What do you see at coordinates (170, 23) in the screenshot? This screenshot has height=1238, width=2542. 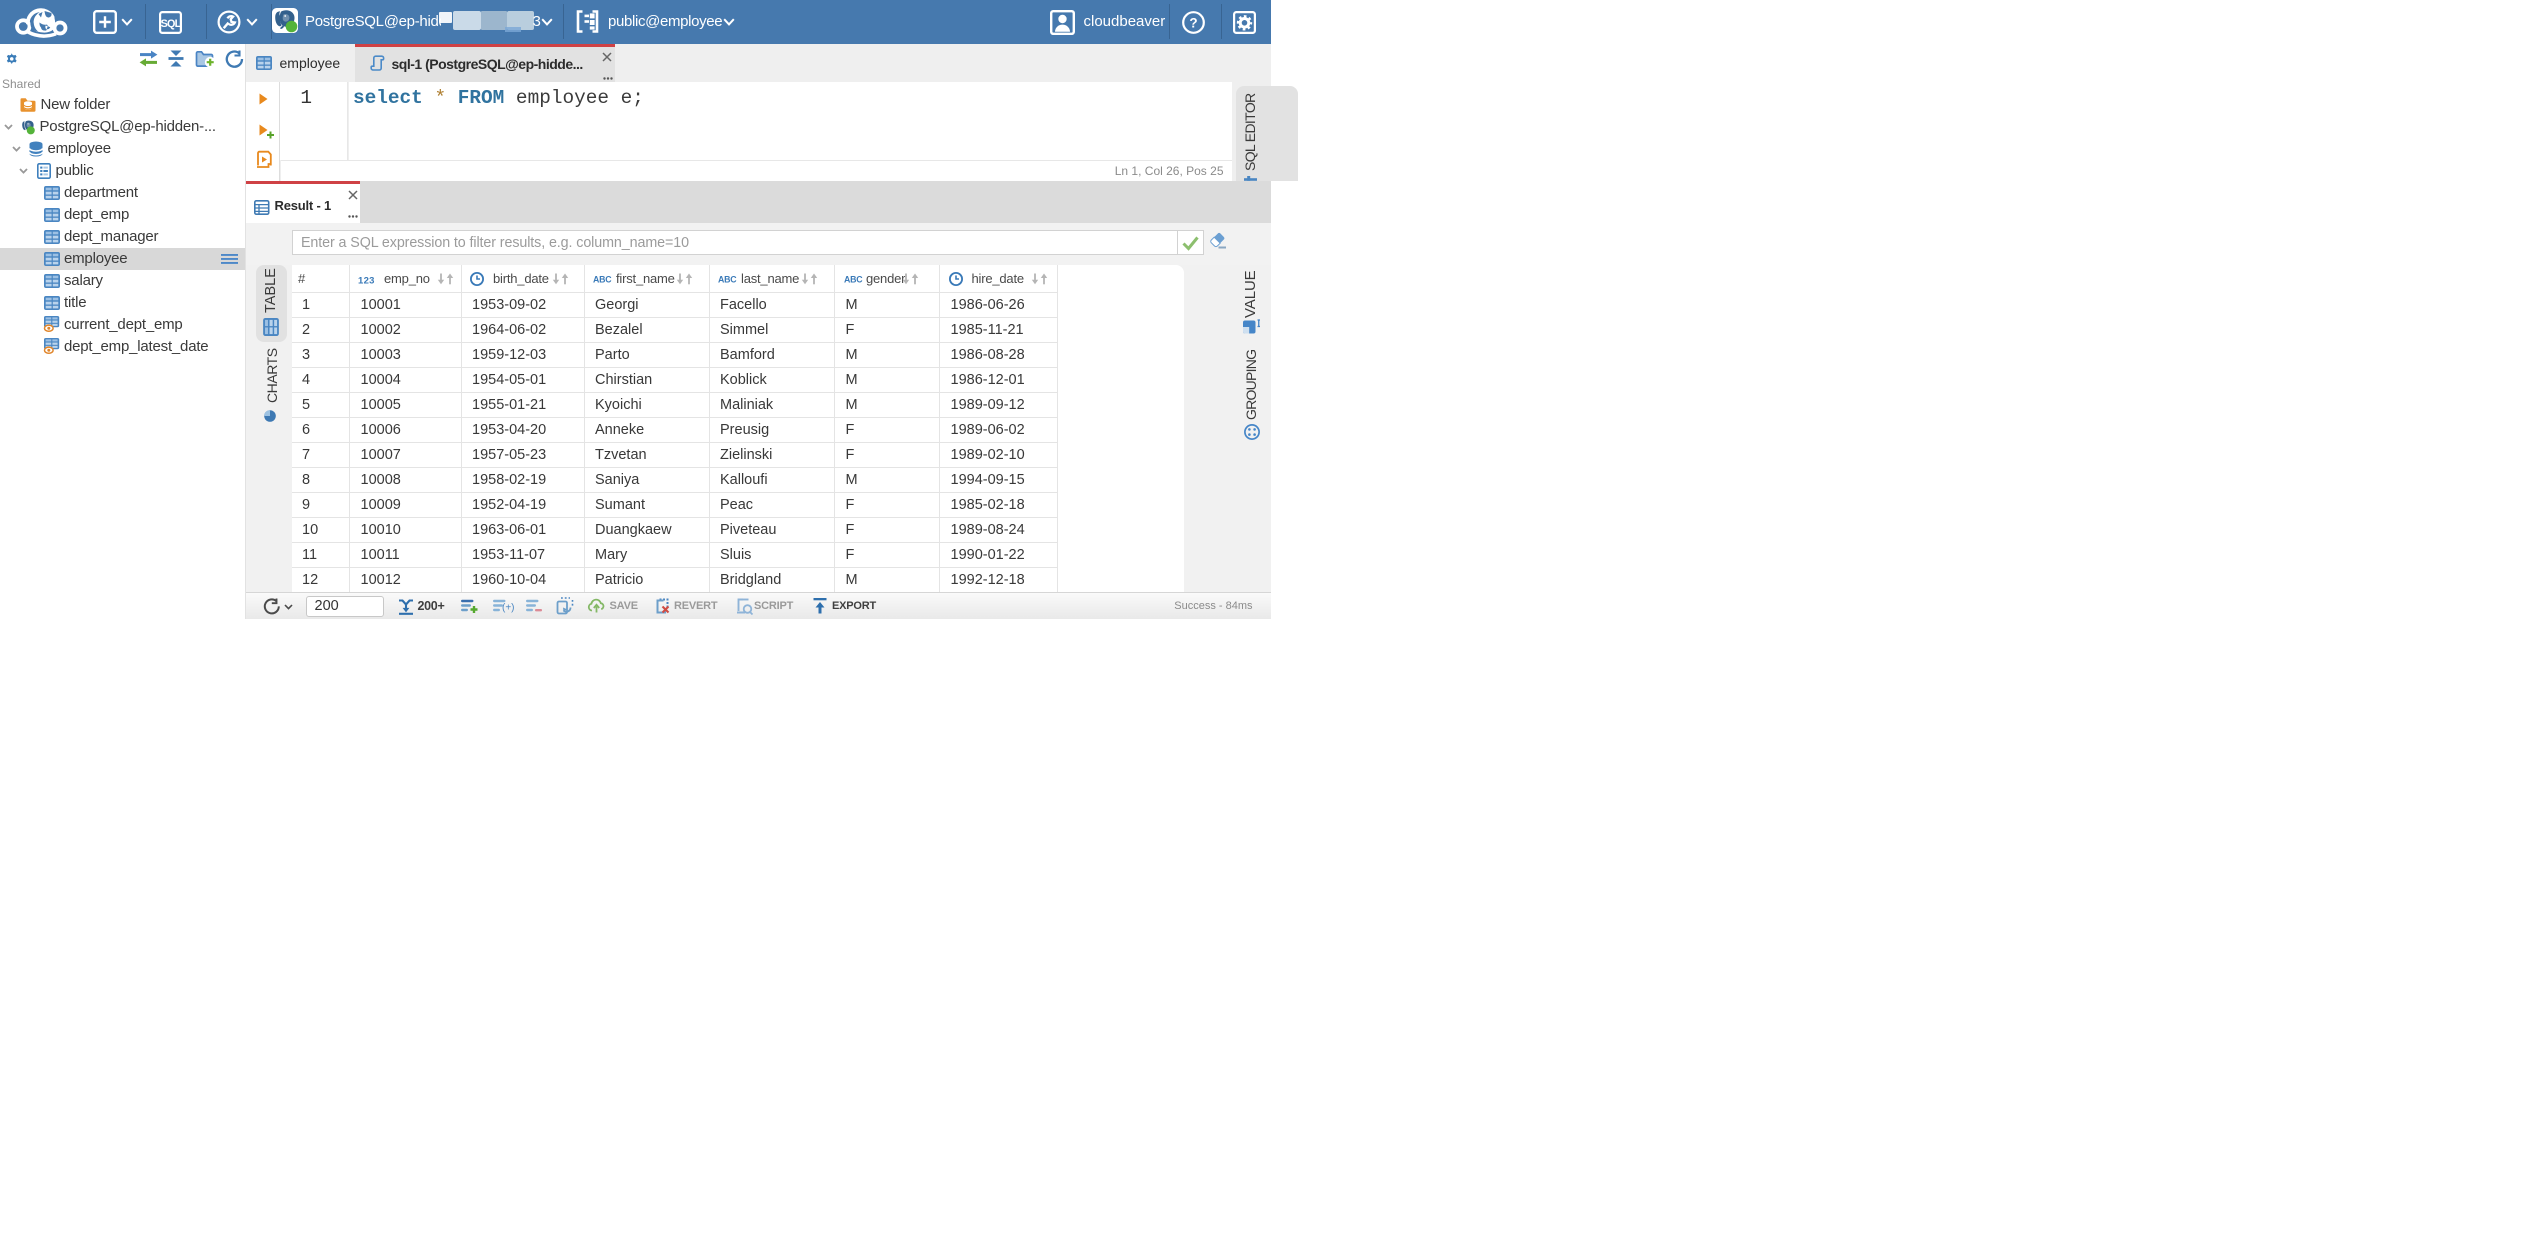 I see `svg-text: SQL` at bounding box center [170, 23].